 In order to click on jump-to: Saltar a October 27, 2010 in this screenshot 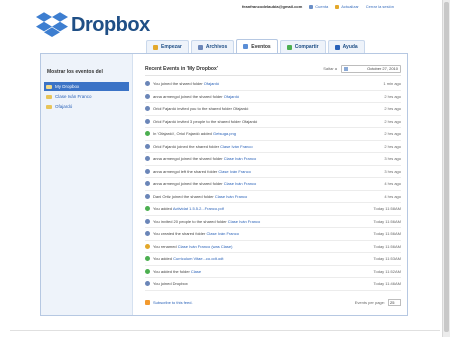, I will do `click(362, 68)`.